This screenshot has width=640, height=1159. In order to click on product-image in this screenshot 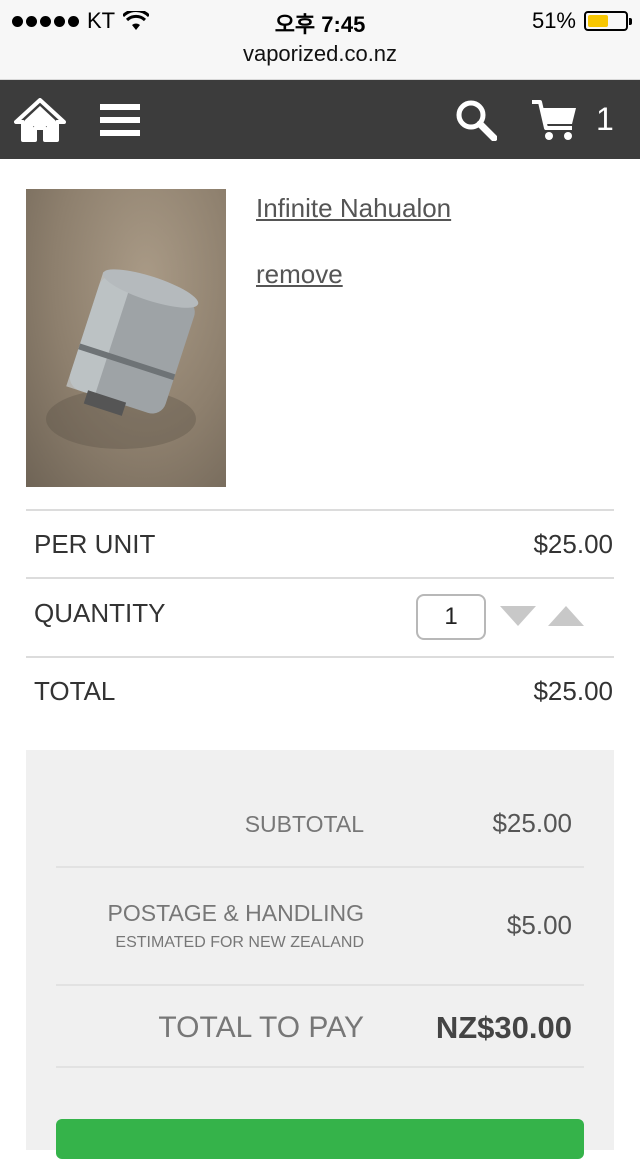, I will do `click(126, 338)`.